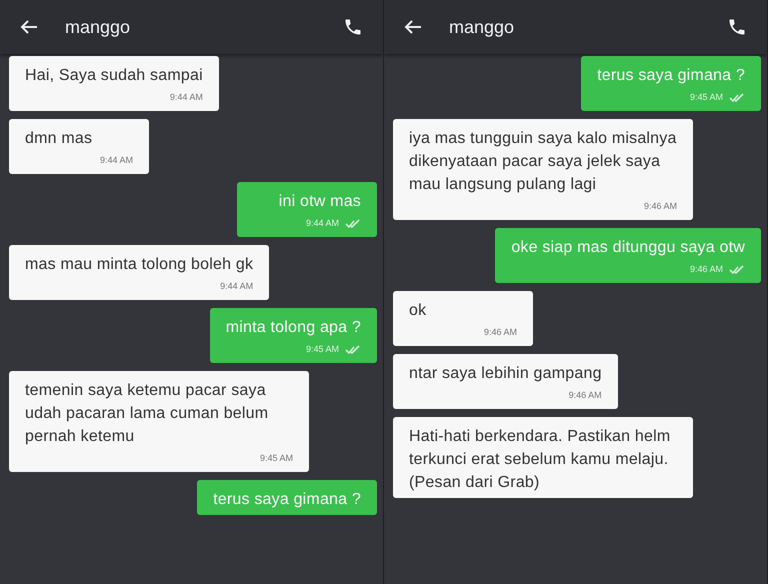 This screenshot has height=584, width=768. What do you see at coordinates (540, 460) in the screenshot?
I see `message-text: Hati-hati berkendara. Pastikan helm terkunci erat sebelum kamu melaju. (Pesan dari Grab)` at bounding box center [540, 460].